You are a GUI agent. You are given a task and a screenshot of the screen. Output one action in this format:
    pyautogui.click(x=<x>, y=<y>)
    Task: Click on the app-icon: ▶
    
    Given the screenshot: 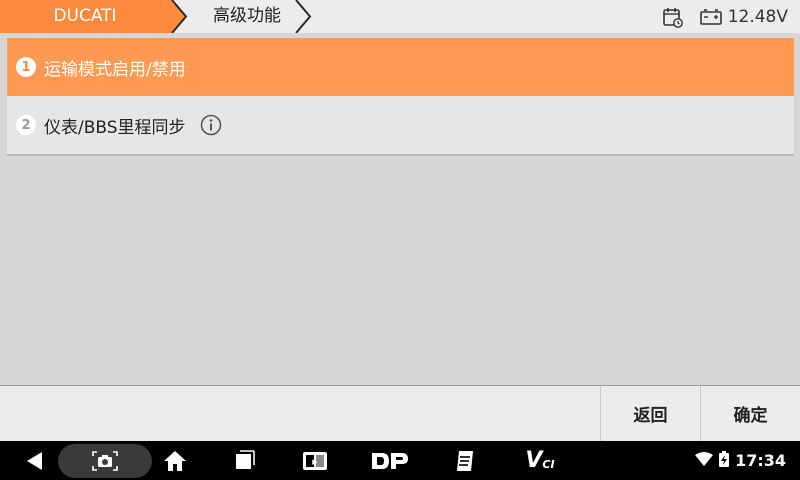 What is the action you would take?
    pyautogui.click(x=315, y=460)
    